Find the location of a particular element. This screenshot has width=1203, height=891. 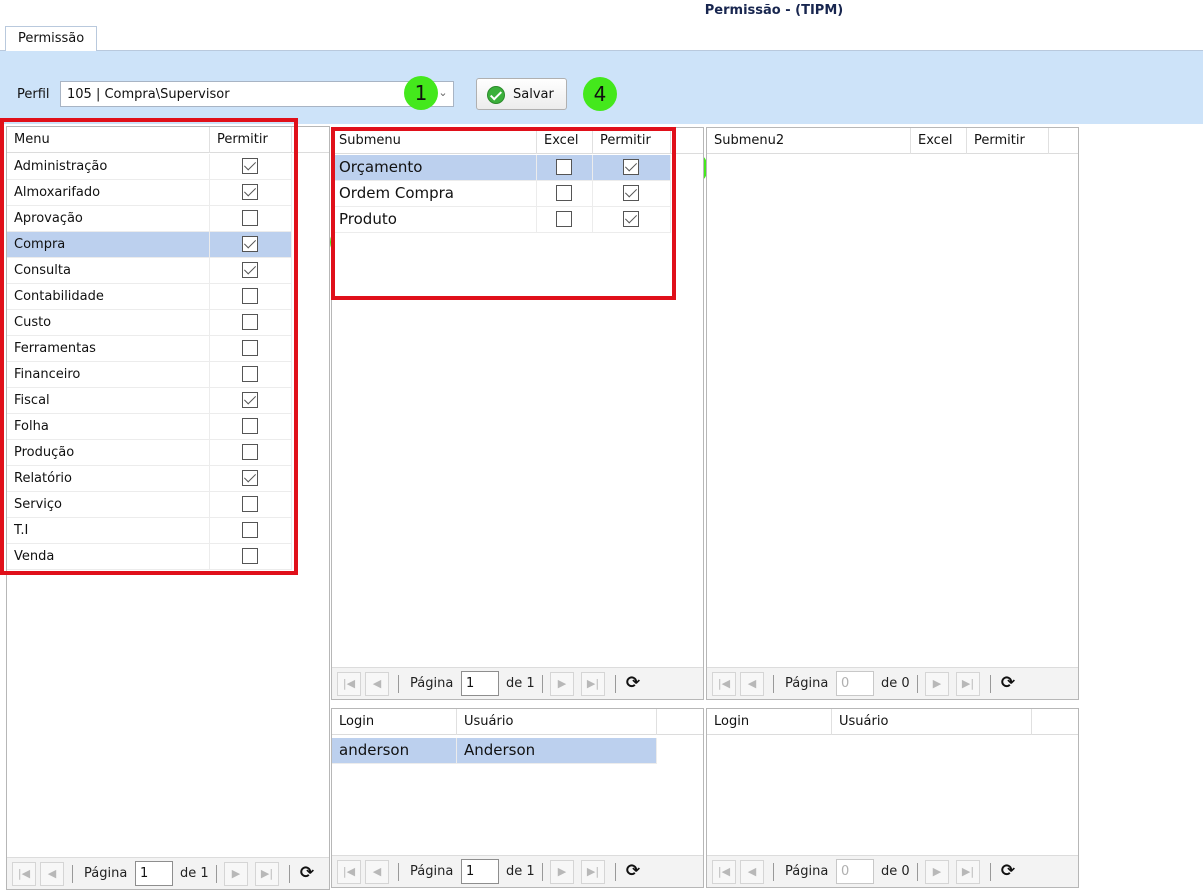

annotation-badge-1: 1 is located at coordinates (421, 93).